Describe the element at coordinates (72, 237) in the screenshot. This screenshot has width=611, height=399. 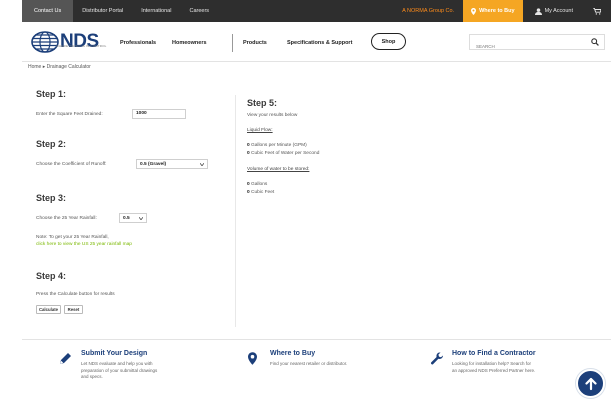
I see `rainfall-note-text: Note: To get your 25 Year Rainfall,` at that location.